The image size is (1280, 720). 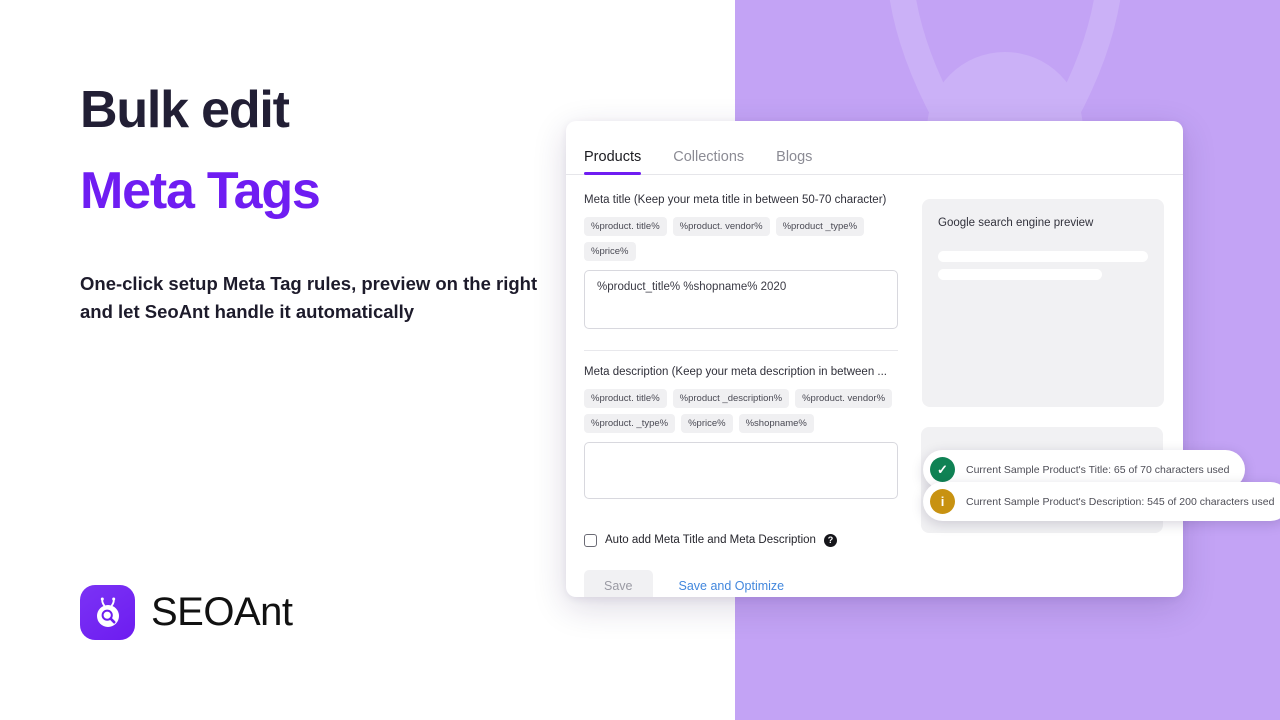 I want to click on meta-description-input, so click(x=741, y=470).